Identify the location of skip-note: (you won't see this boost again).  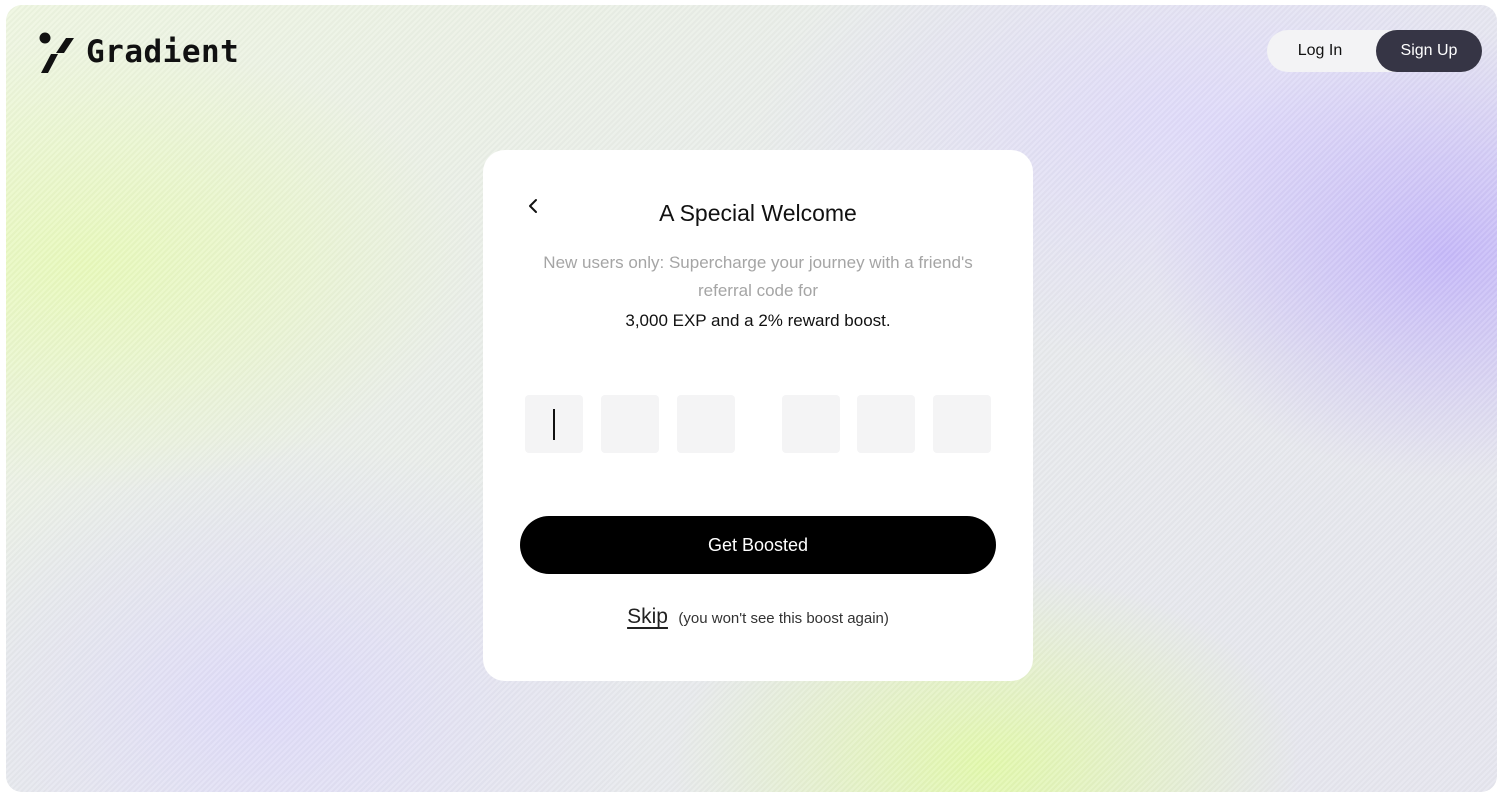
(783, 618).